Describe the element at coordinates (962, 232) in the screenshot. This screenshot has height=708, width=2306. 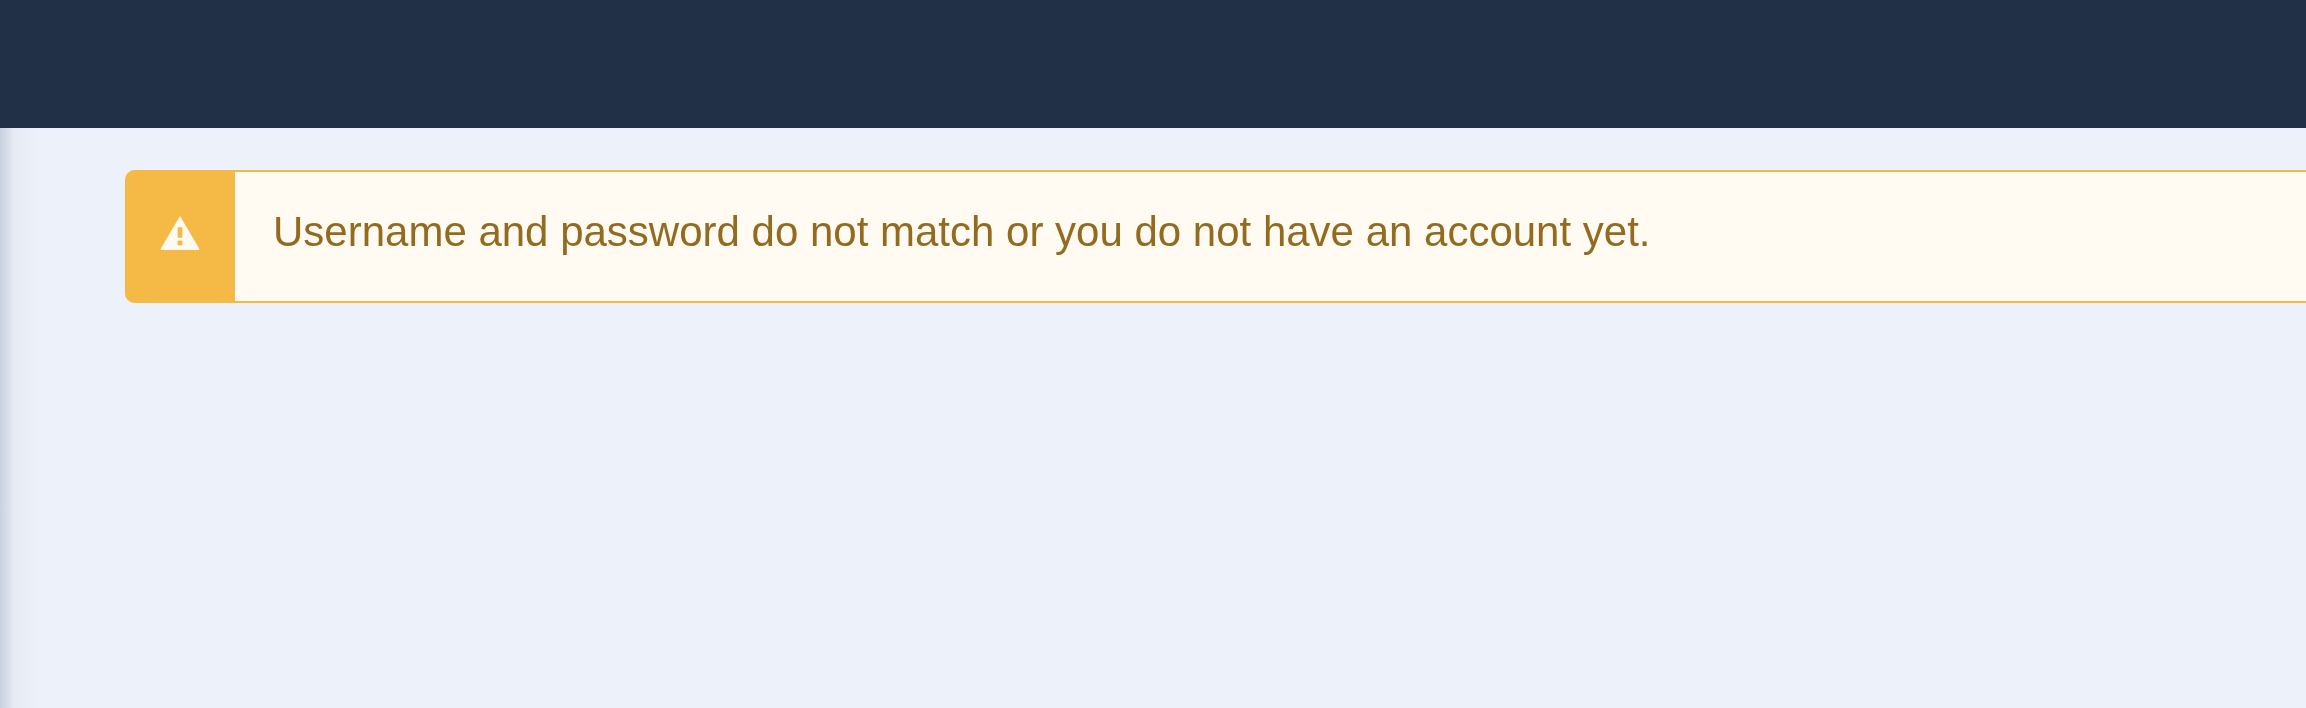
I see `alert-message: Username and password do not match or you do not have an account yet.` at that location.